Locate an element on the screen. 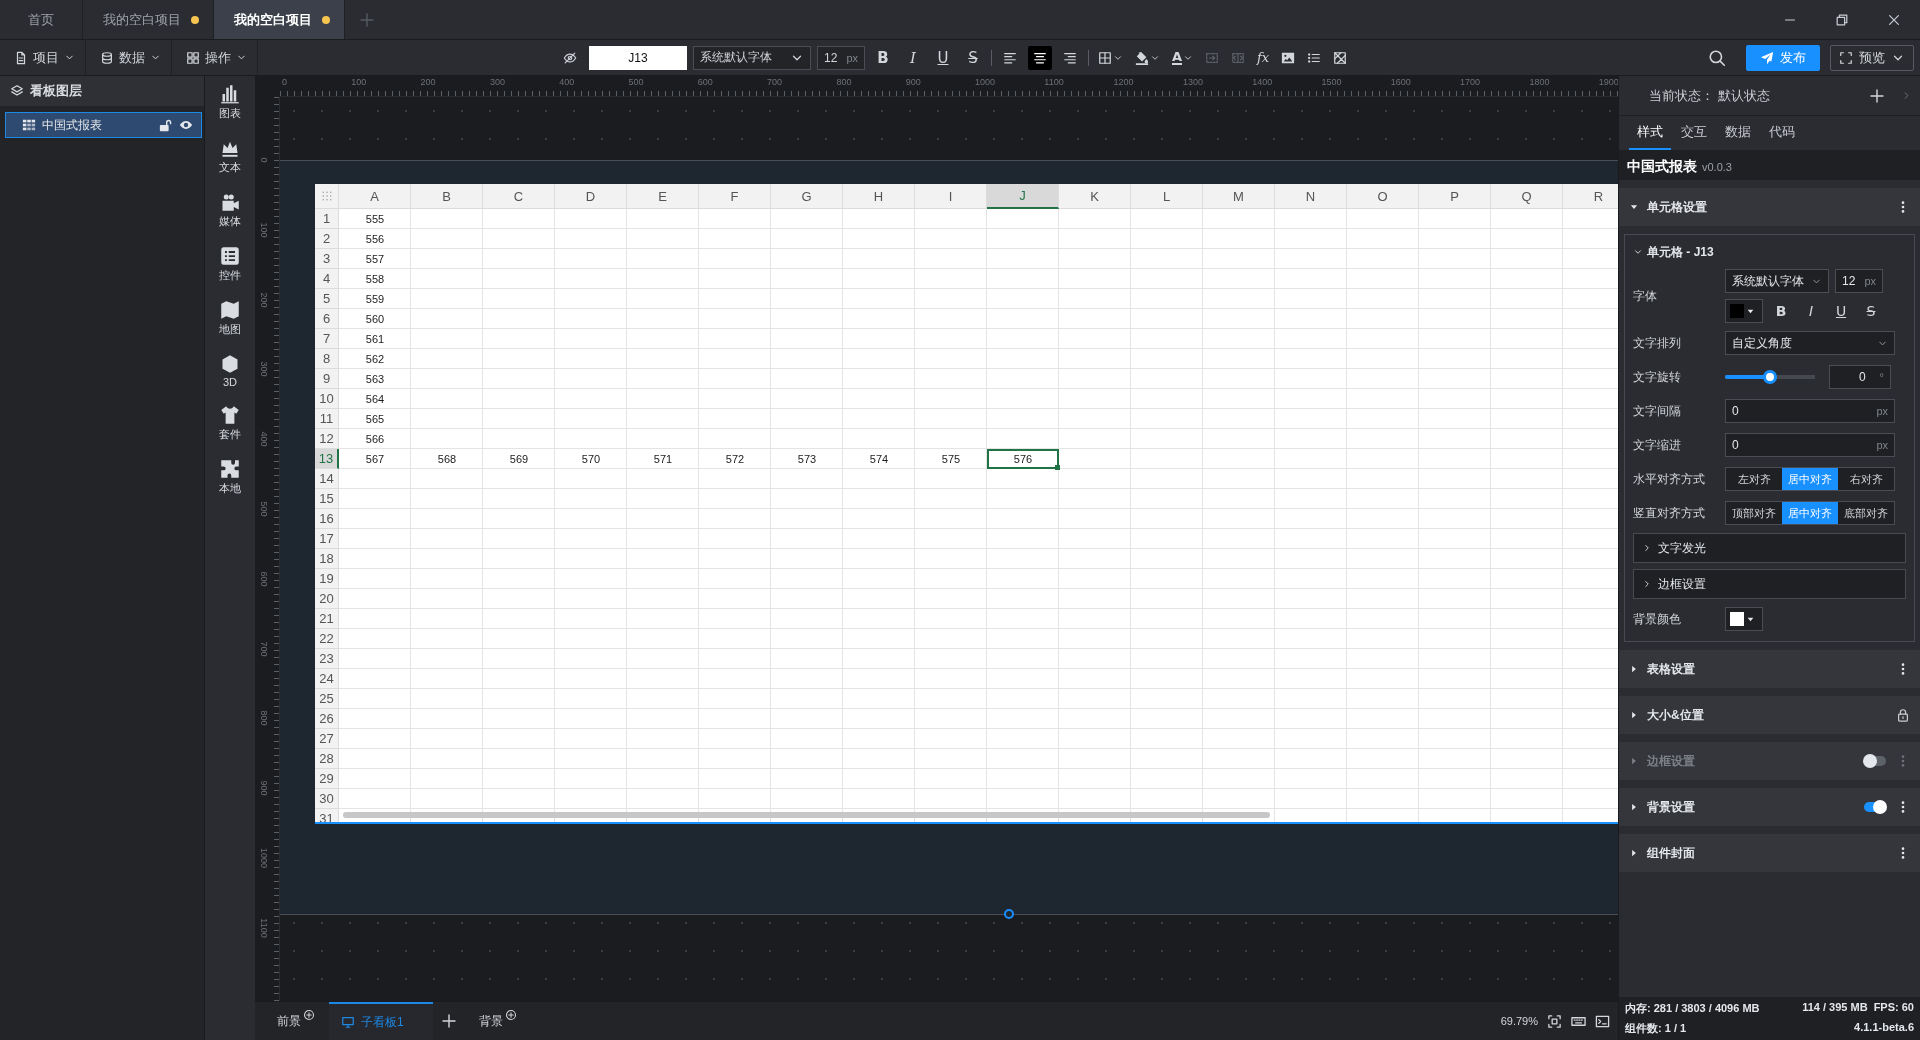  menu-button: 项目 is located at coordinates (43, 57).